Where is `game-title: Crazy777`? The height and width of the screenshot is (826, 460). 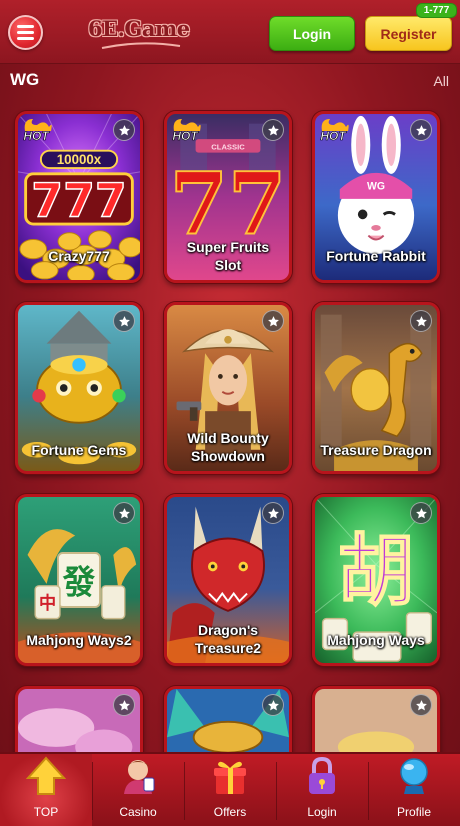 game-title: Crazy777 is located at coordinates (79, 256).